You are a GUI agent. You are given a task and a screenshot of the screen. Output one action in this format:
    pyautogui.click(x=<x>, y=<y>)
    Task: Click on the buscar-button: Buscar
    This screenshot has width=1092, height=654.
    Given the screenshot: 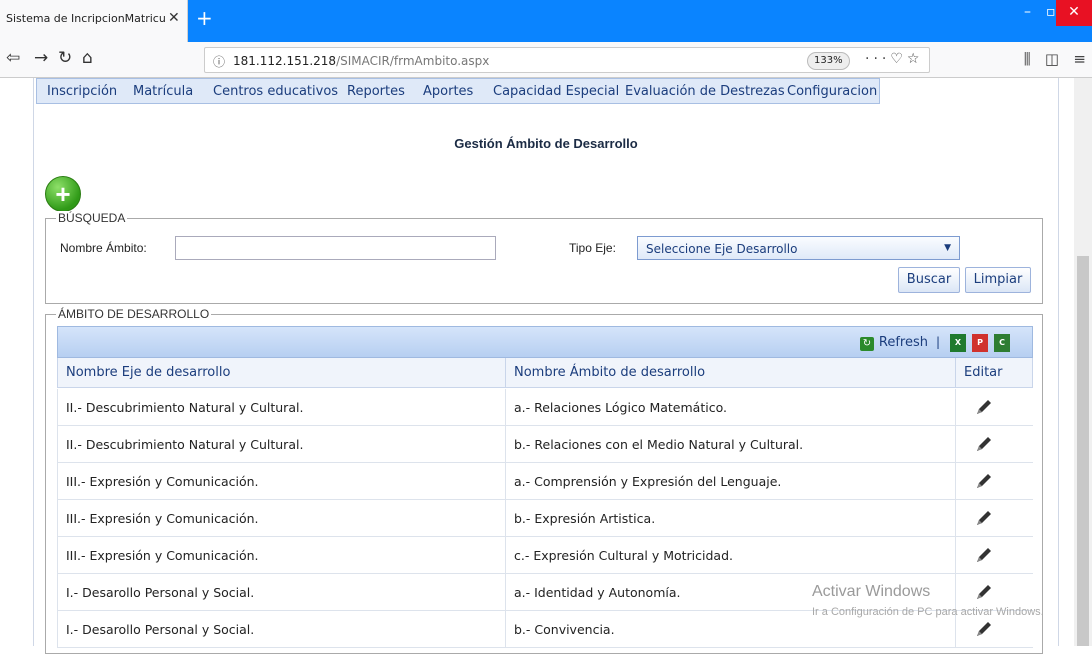 What is the action you would take?
    pyautogui.click(x=929, y=280)
    